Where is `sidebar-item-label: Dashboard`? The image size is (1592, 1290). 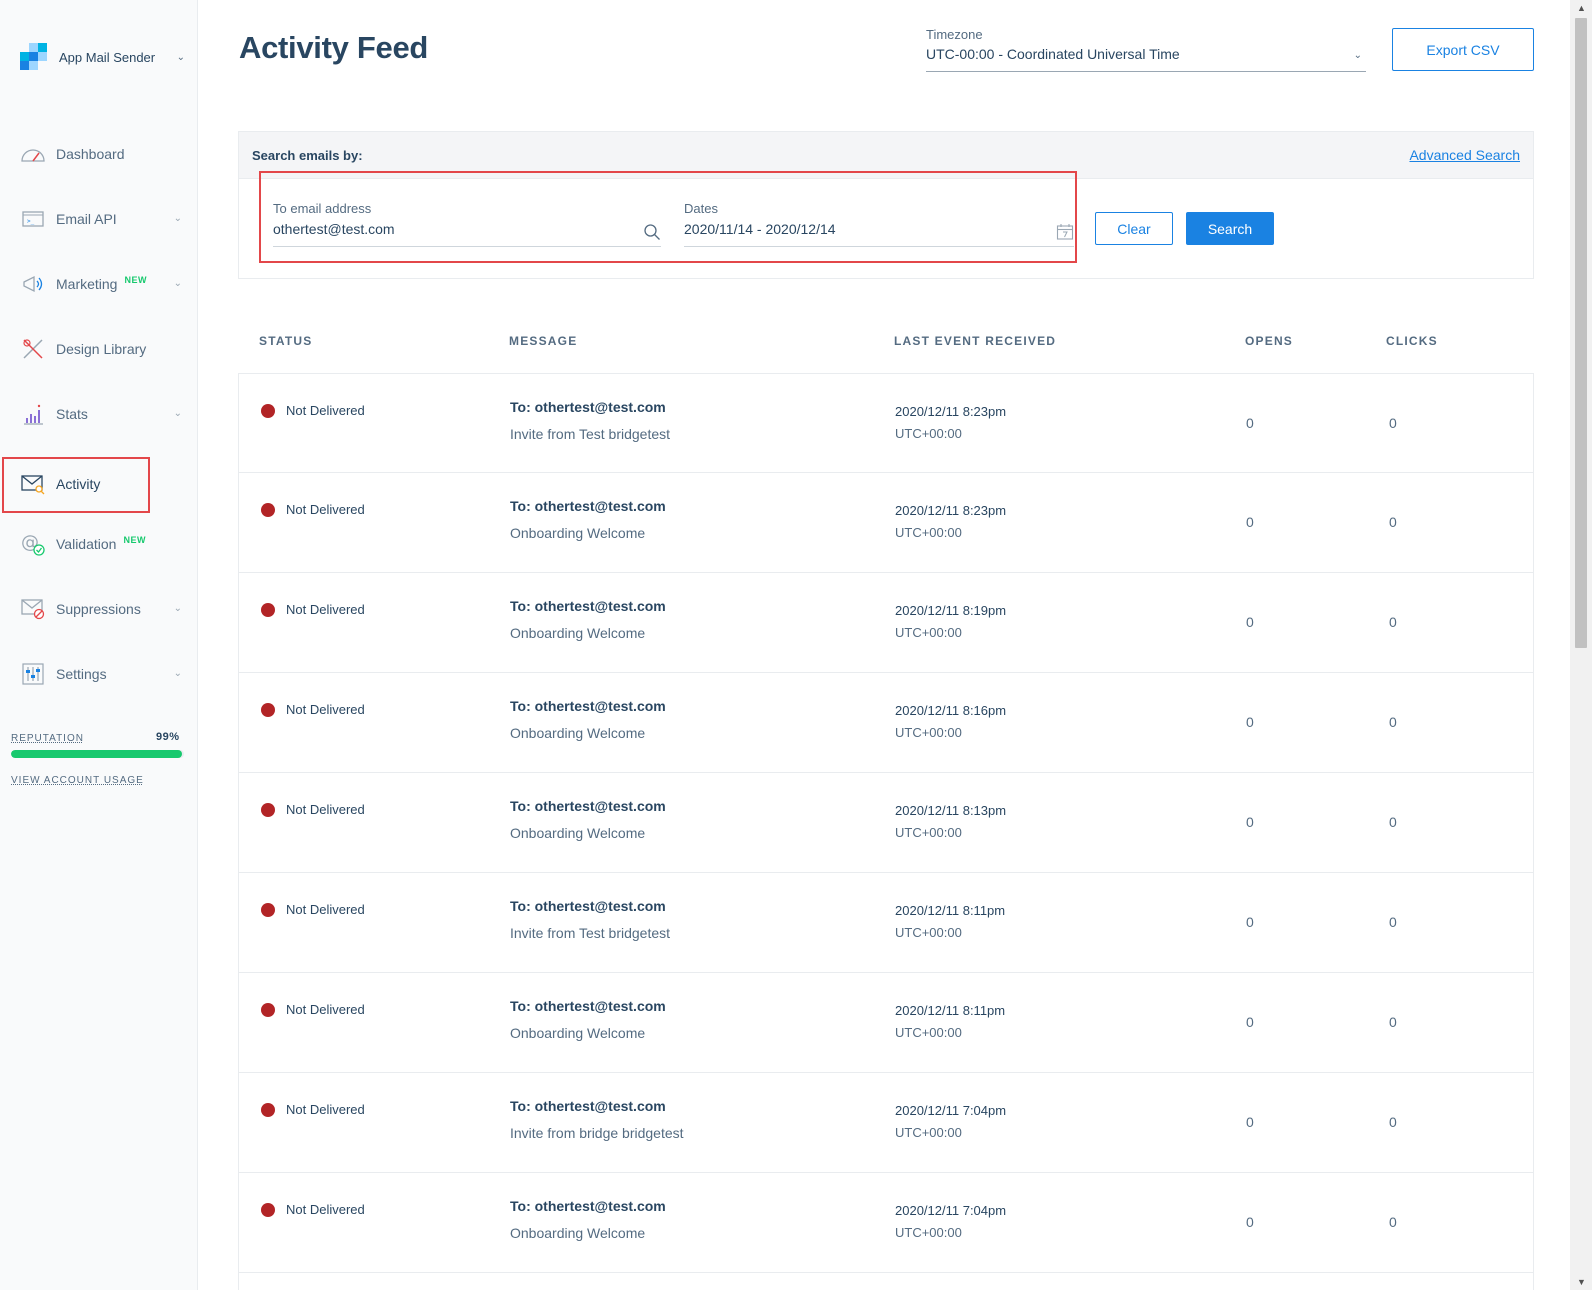 sidebar-item-label: Dashboard is located at coordinates (90, 154).